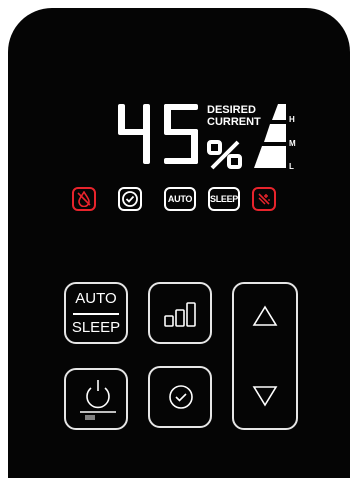  Describe the element at coordinates (96, 327) in the screenshot. I see `sleep-label: SLEEP` at that location.